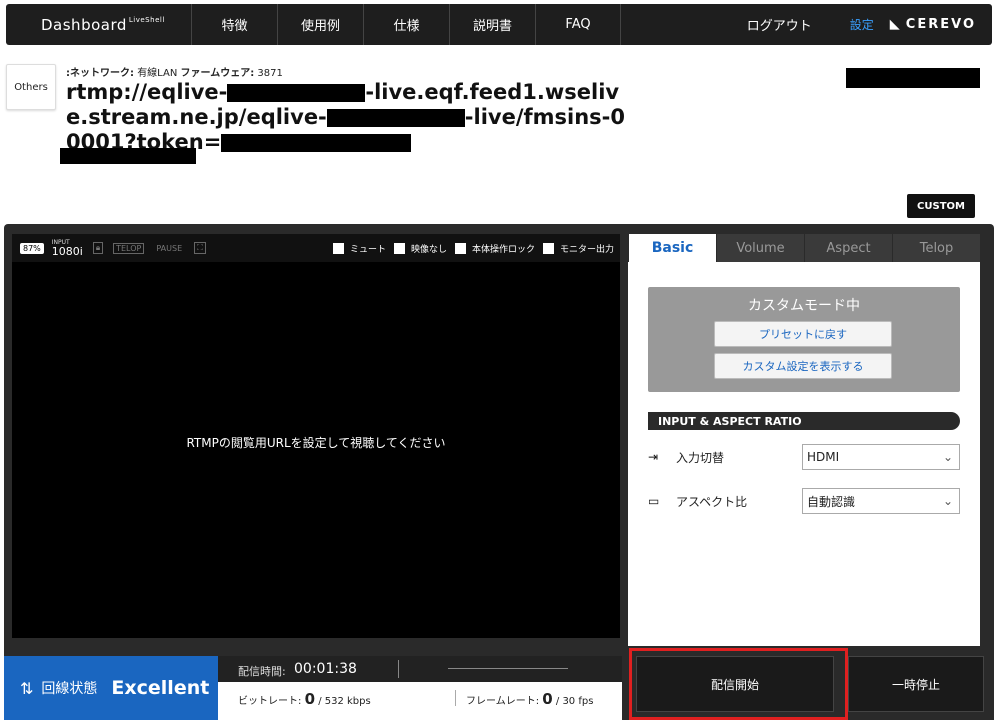 The width and height of the screenshot is (998, 720). What do you see at coordinates (344, 701) in the screenshot?
I see `bitrate-max: / 532 kbps` at bounding box center [344, 701].